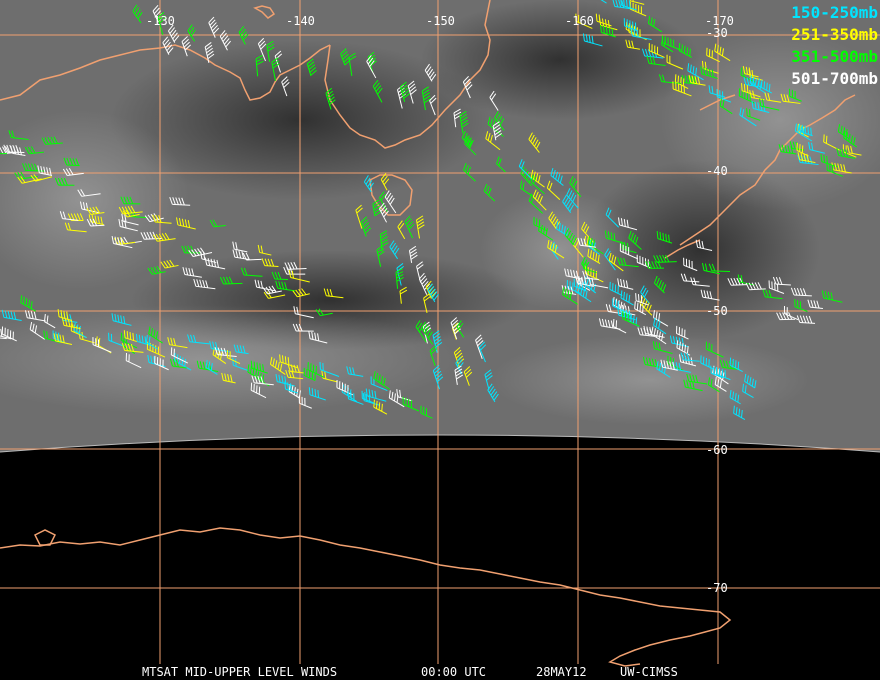 This screenshot has width=880, height=680. I want to click on longitude-label: -150, so click(440, 21).